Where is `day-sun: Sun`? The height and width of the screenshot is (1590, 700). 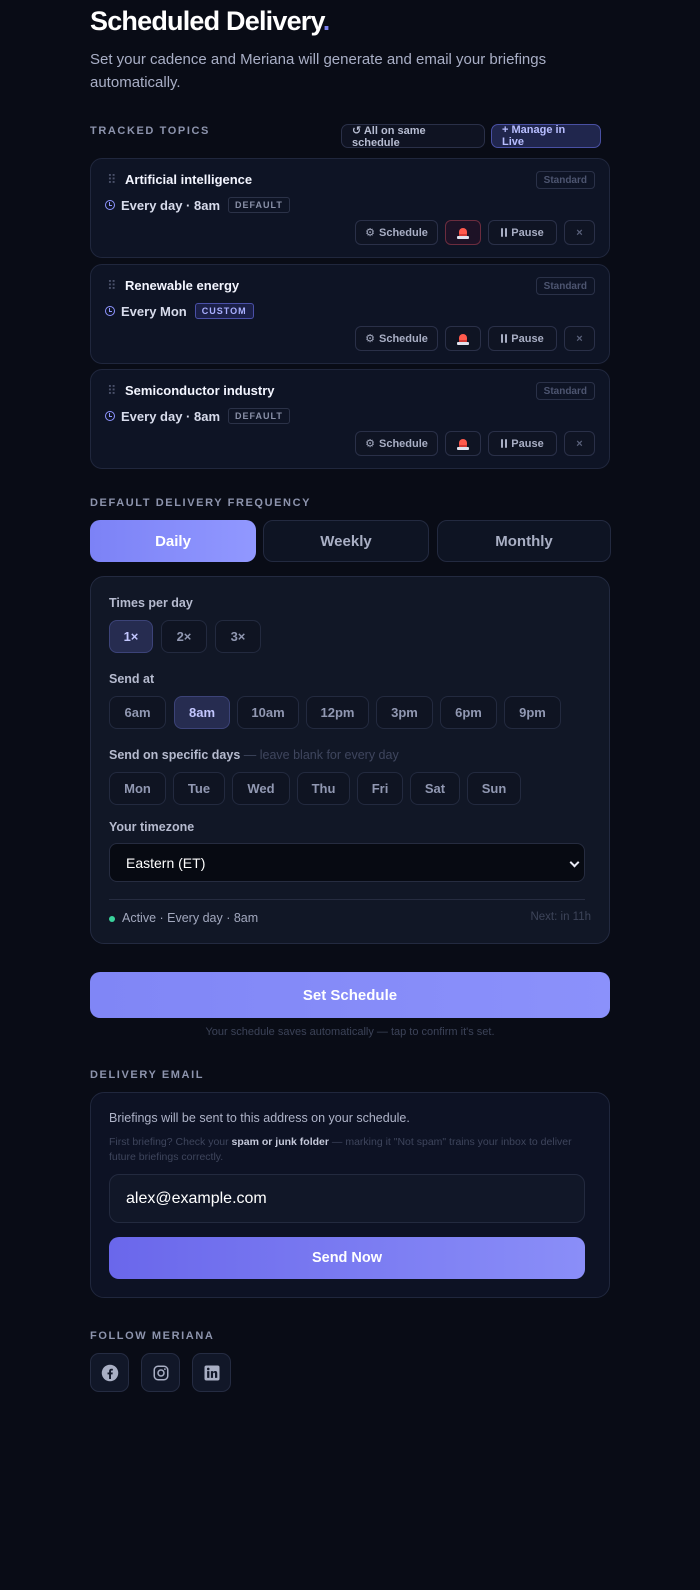 day-sun: Sun is located at coordinates (494, 788).